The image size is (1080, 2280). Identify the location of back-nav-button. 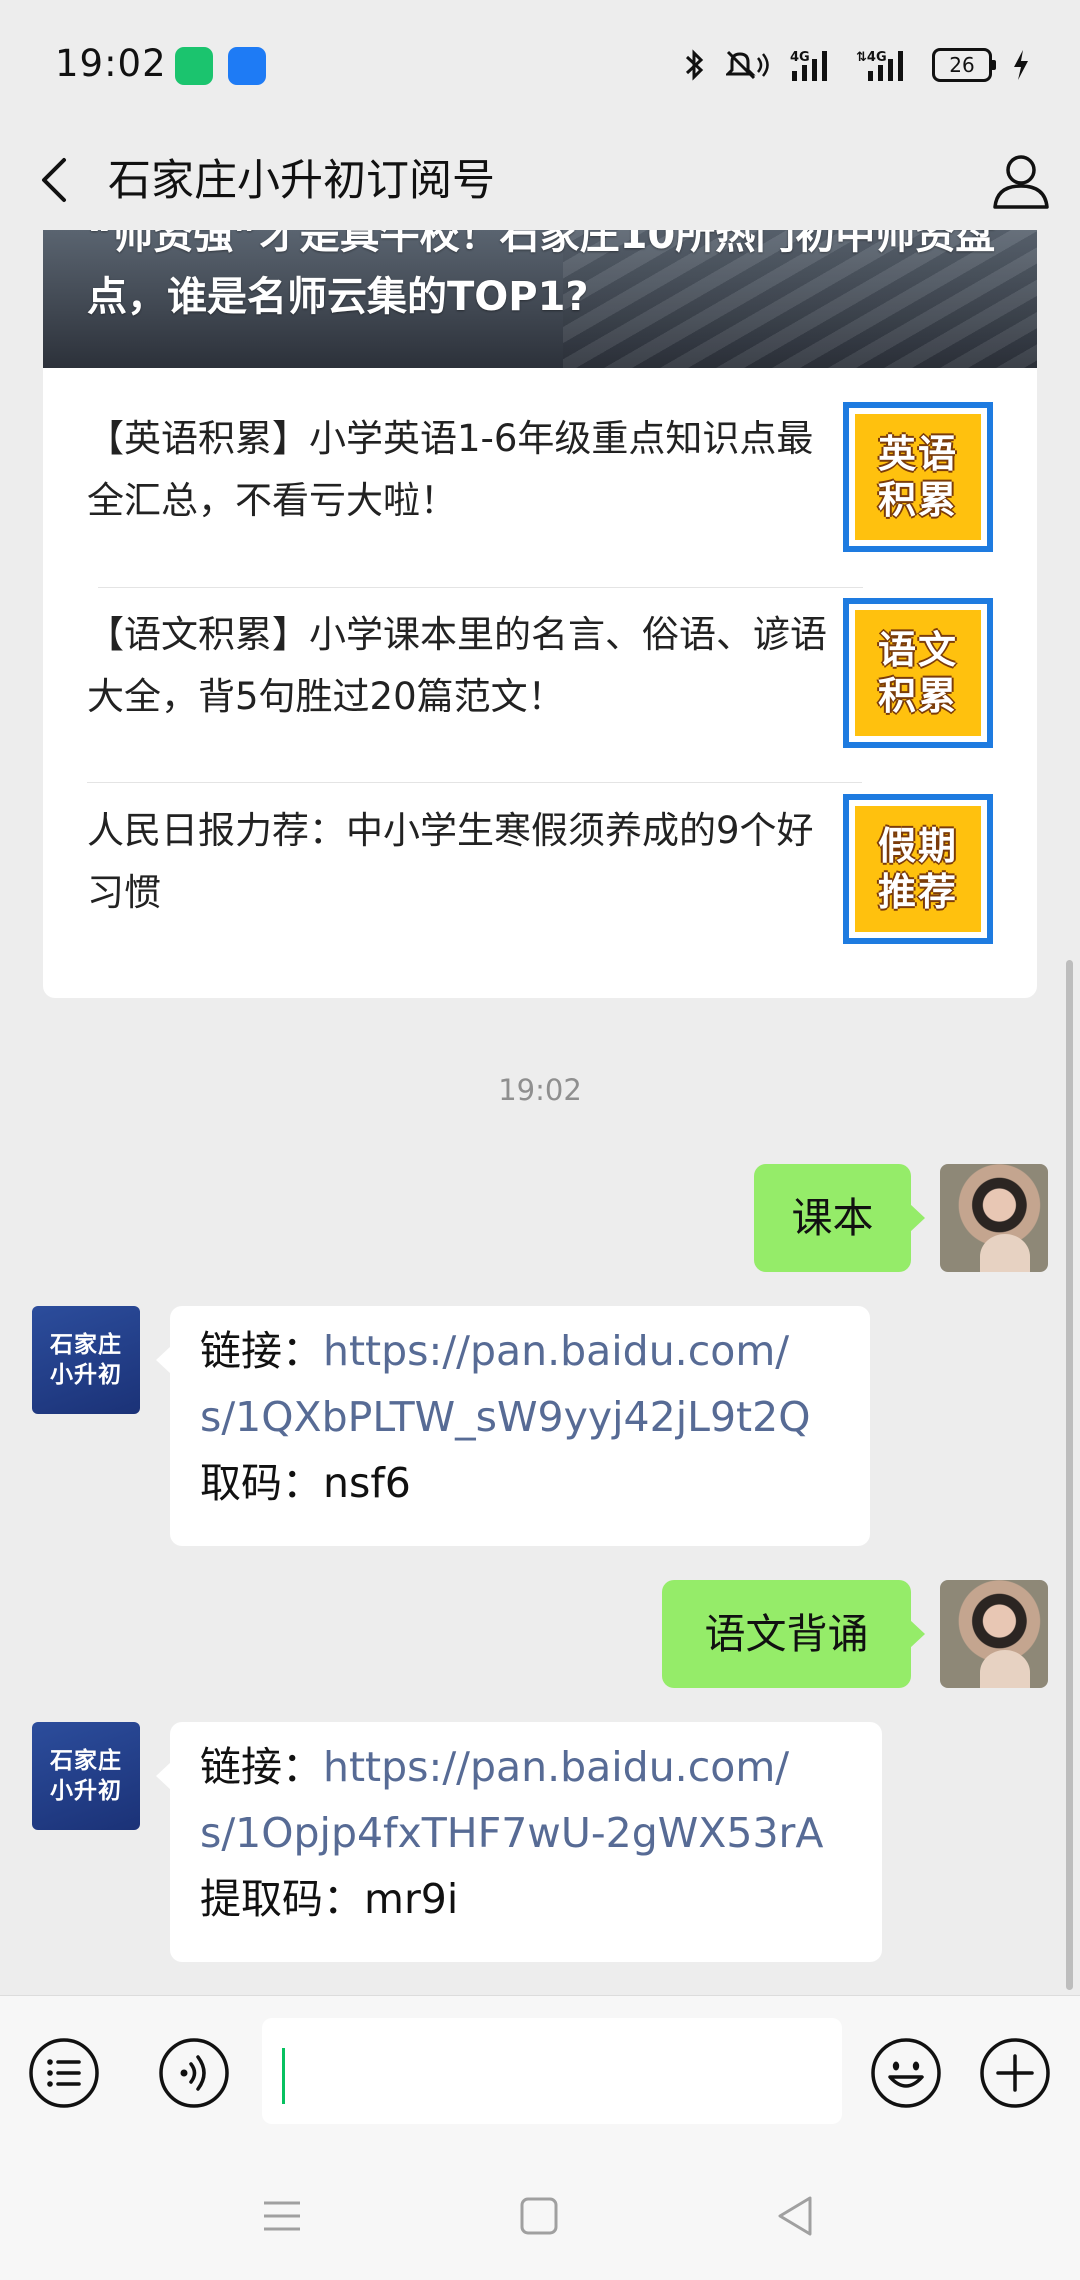
(796, 2216).